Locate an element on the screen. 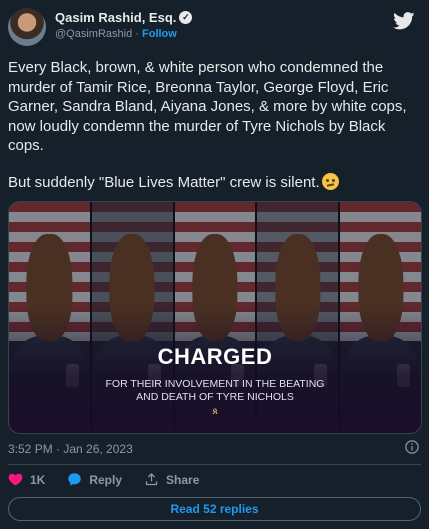 This screenshot has width=429, height=529. share-label: Share is located at coordinates (183, 479).